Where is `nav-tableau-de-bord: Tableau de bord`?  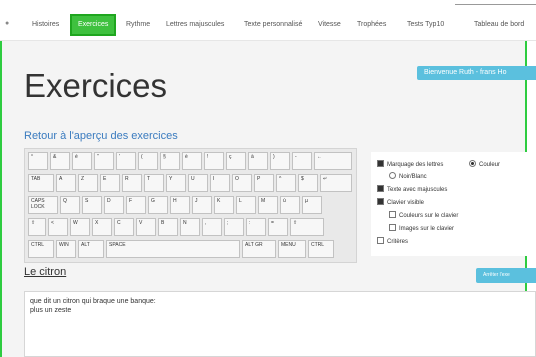 nav-tableau-de-bord: Tableau de bord is located at coordinates (499, 24).